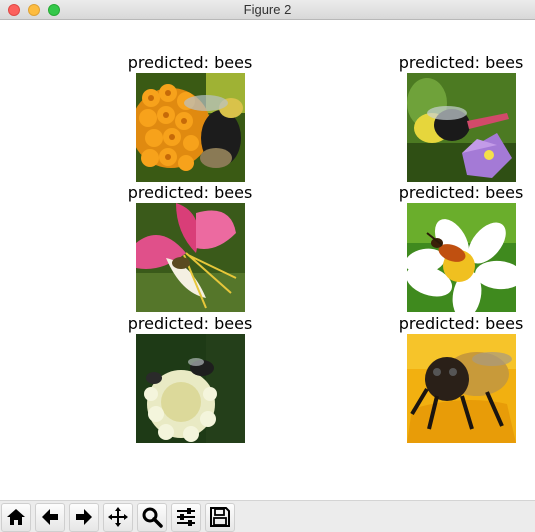 The height and width of the screenshot is (532, 535). I want to click on magnifier-icon, so click(152, 517).